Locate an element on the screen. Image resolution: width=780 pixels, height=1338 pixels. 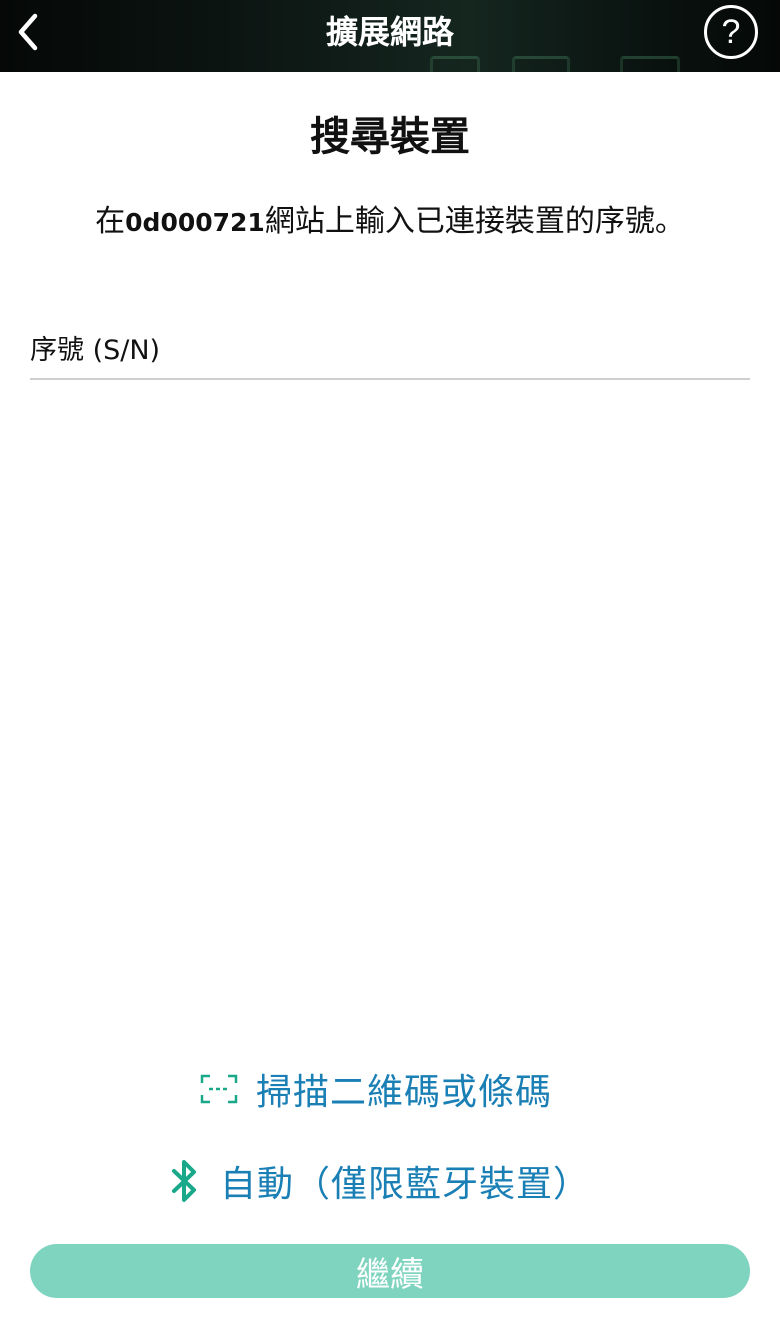
back-button is located at coordinates (28, 32).